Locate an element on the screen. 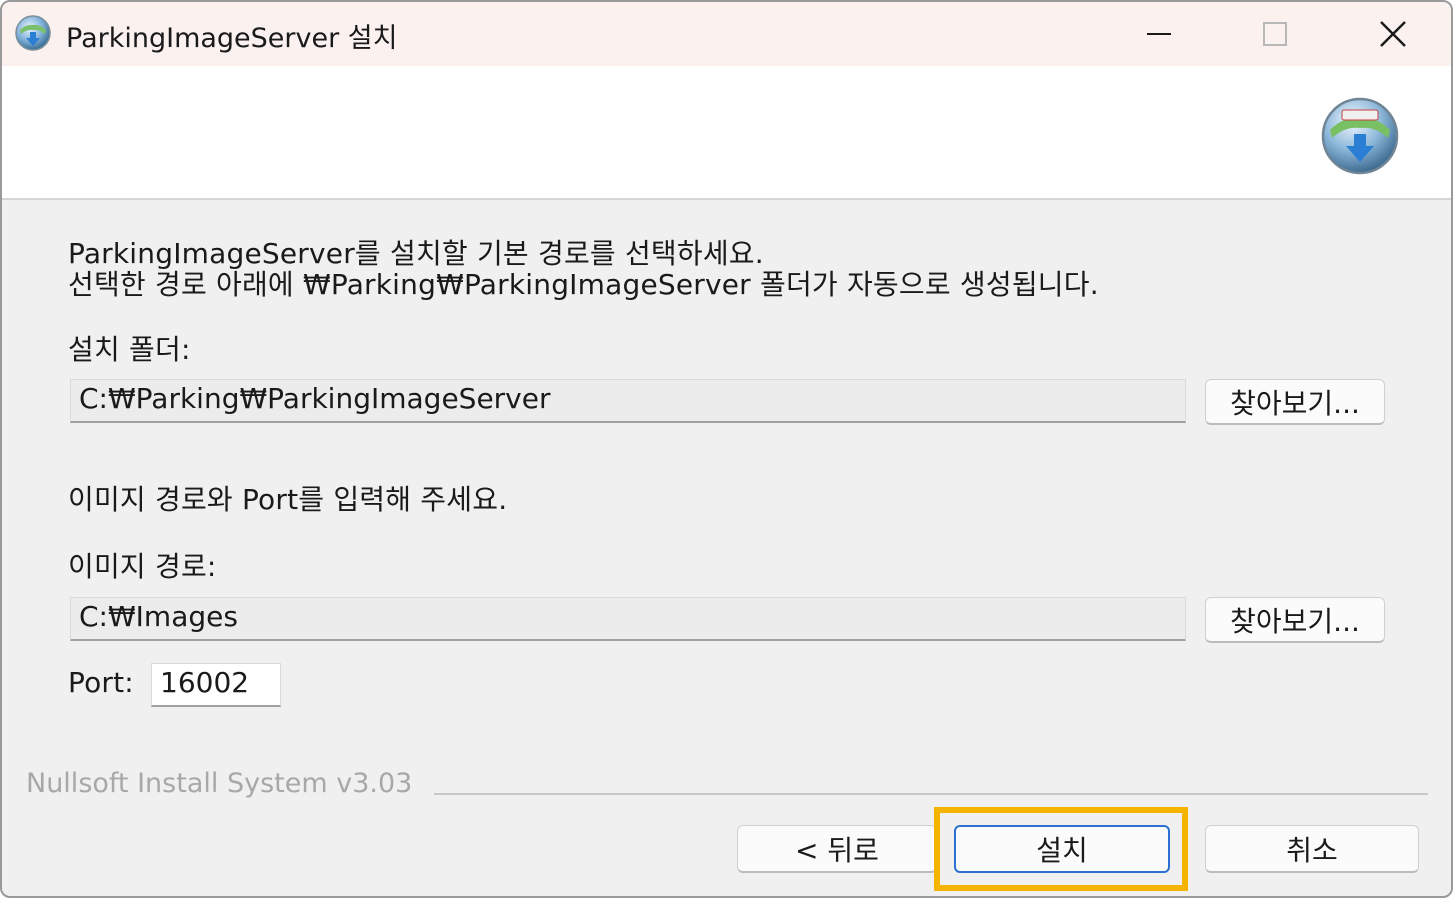 The image size is (1455, 900). install-folder-input: C:₩Parking₩ParkingImageServer is located at coordinates (628, 401).